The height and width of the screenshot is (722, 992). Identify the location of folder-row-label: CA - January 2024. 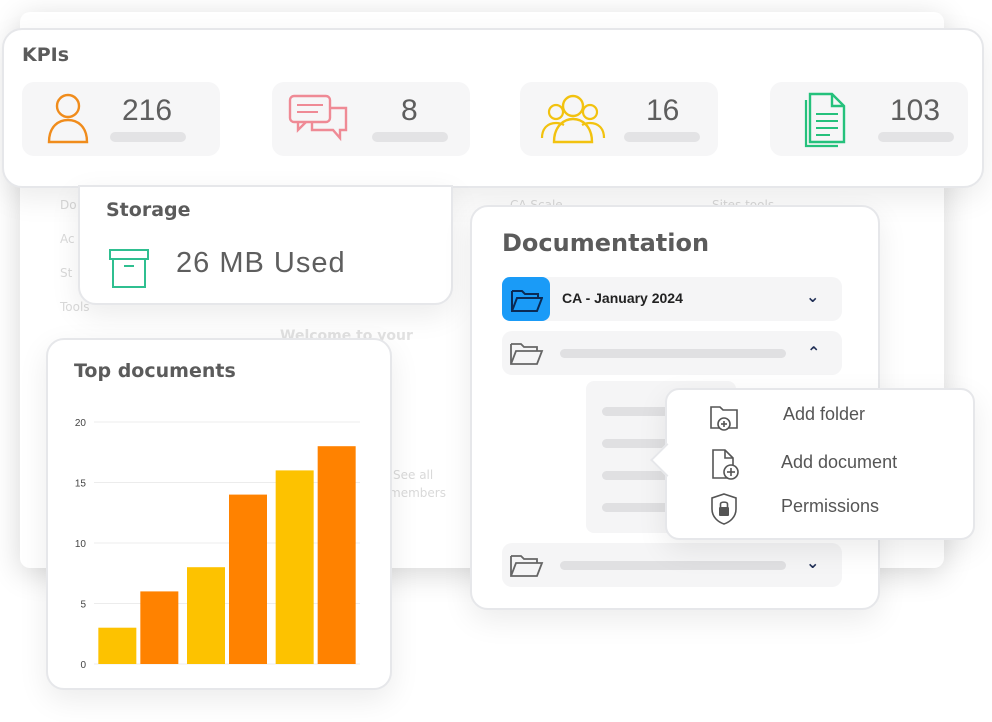
(622, 298).